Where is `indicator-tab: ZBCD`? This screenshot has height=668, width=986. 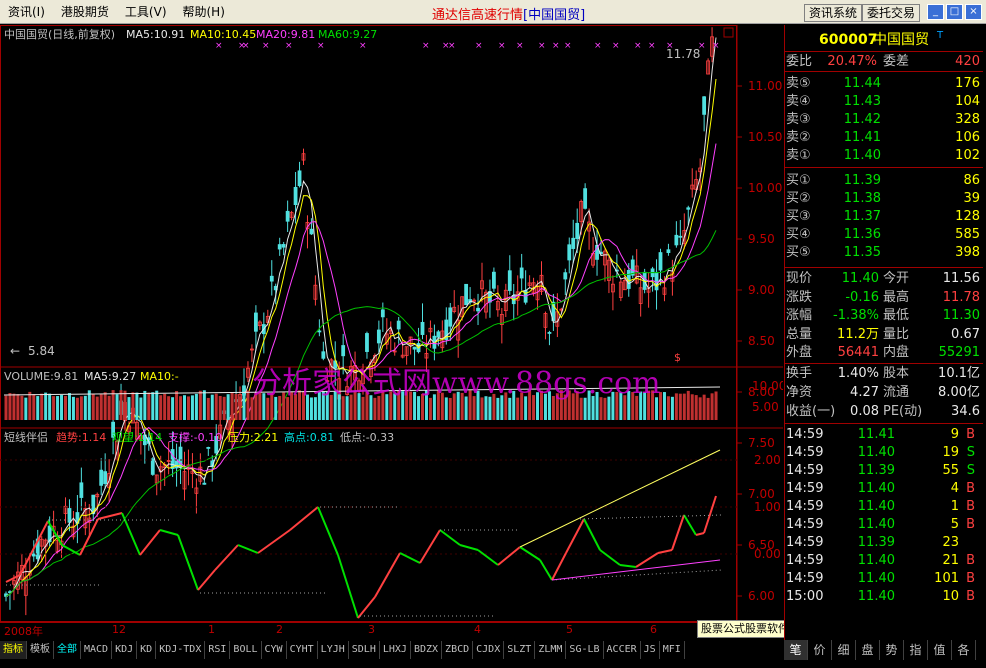 indicator-tab: ZBCD is located at coordinates (458, 650).